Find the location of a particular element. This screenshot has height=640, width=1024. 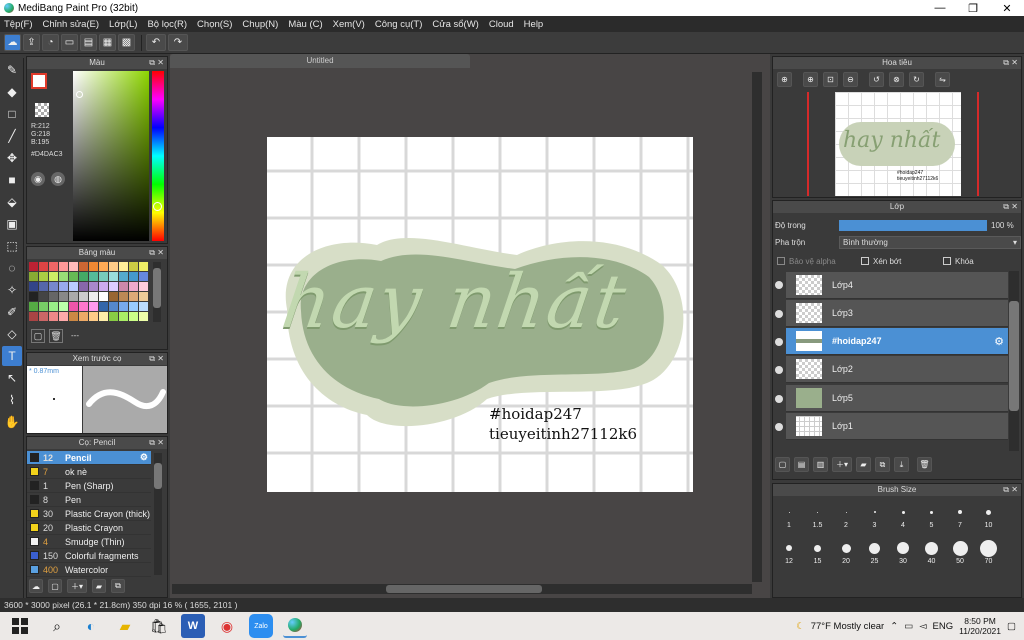

merge-layer-icon: ⤓ is located at coordinates (901, 464).